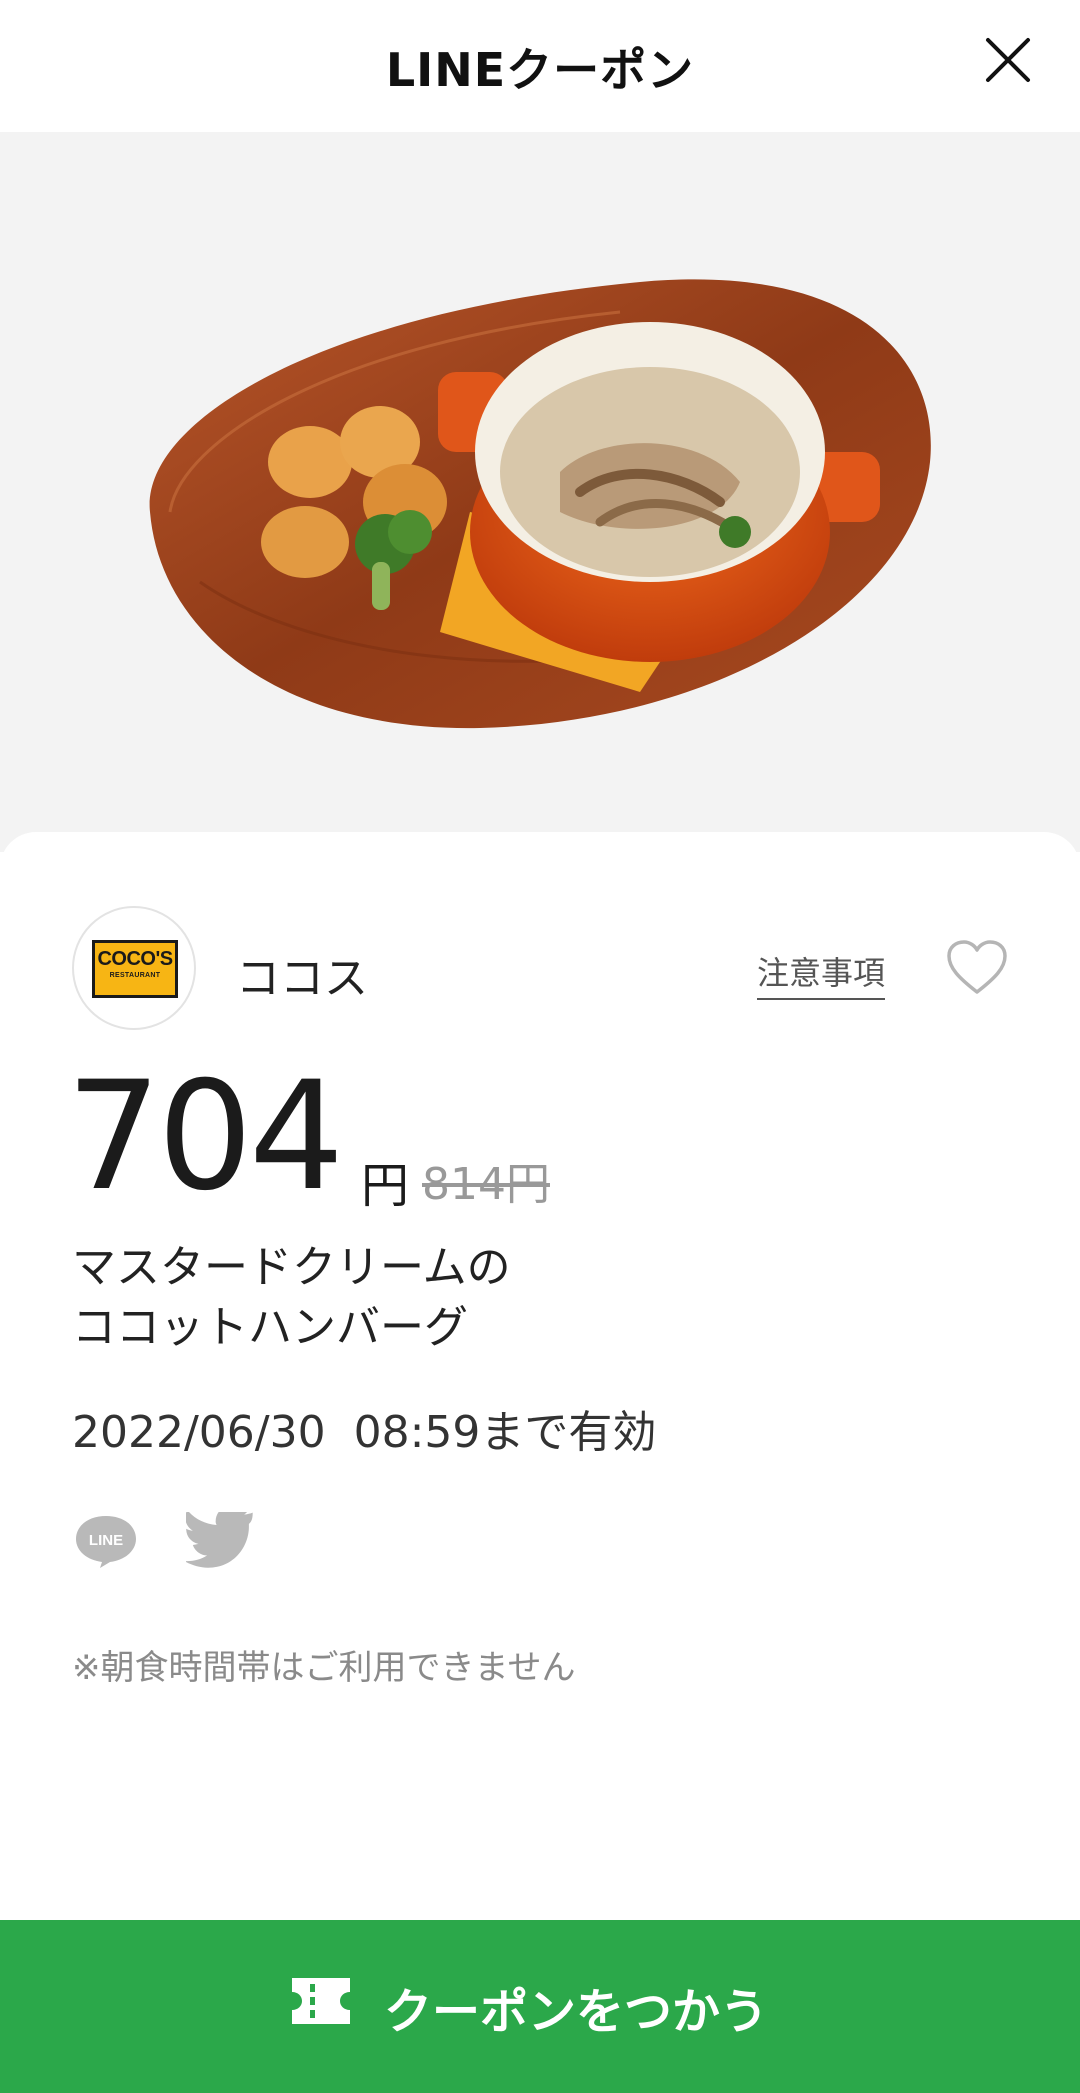 The height and width of the screenshot is (2093, 1080). Describe the element at coordinates (486, 1184) in the screenshot. I see `original-price: 814円` at that location.